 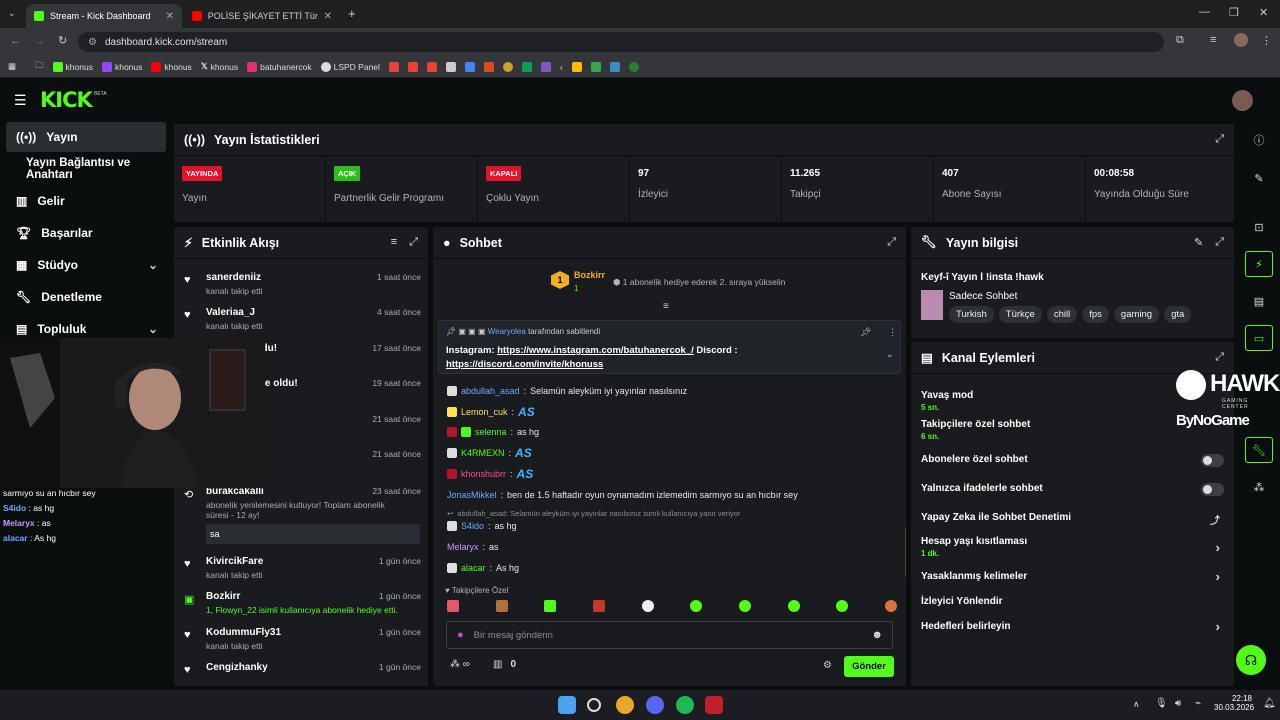 What do you see at coordinates (589, 275) in the screenshot?
I see `gifter-name: Bozkirr` at bounding box center [589, 275].